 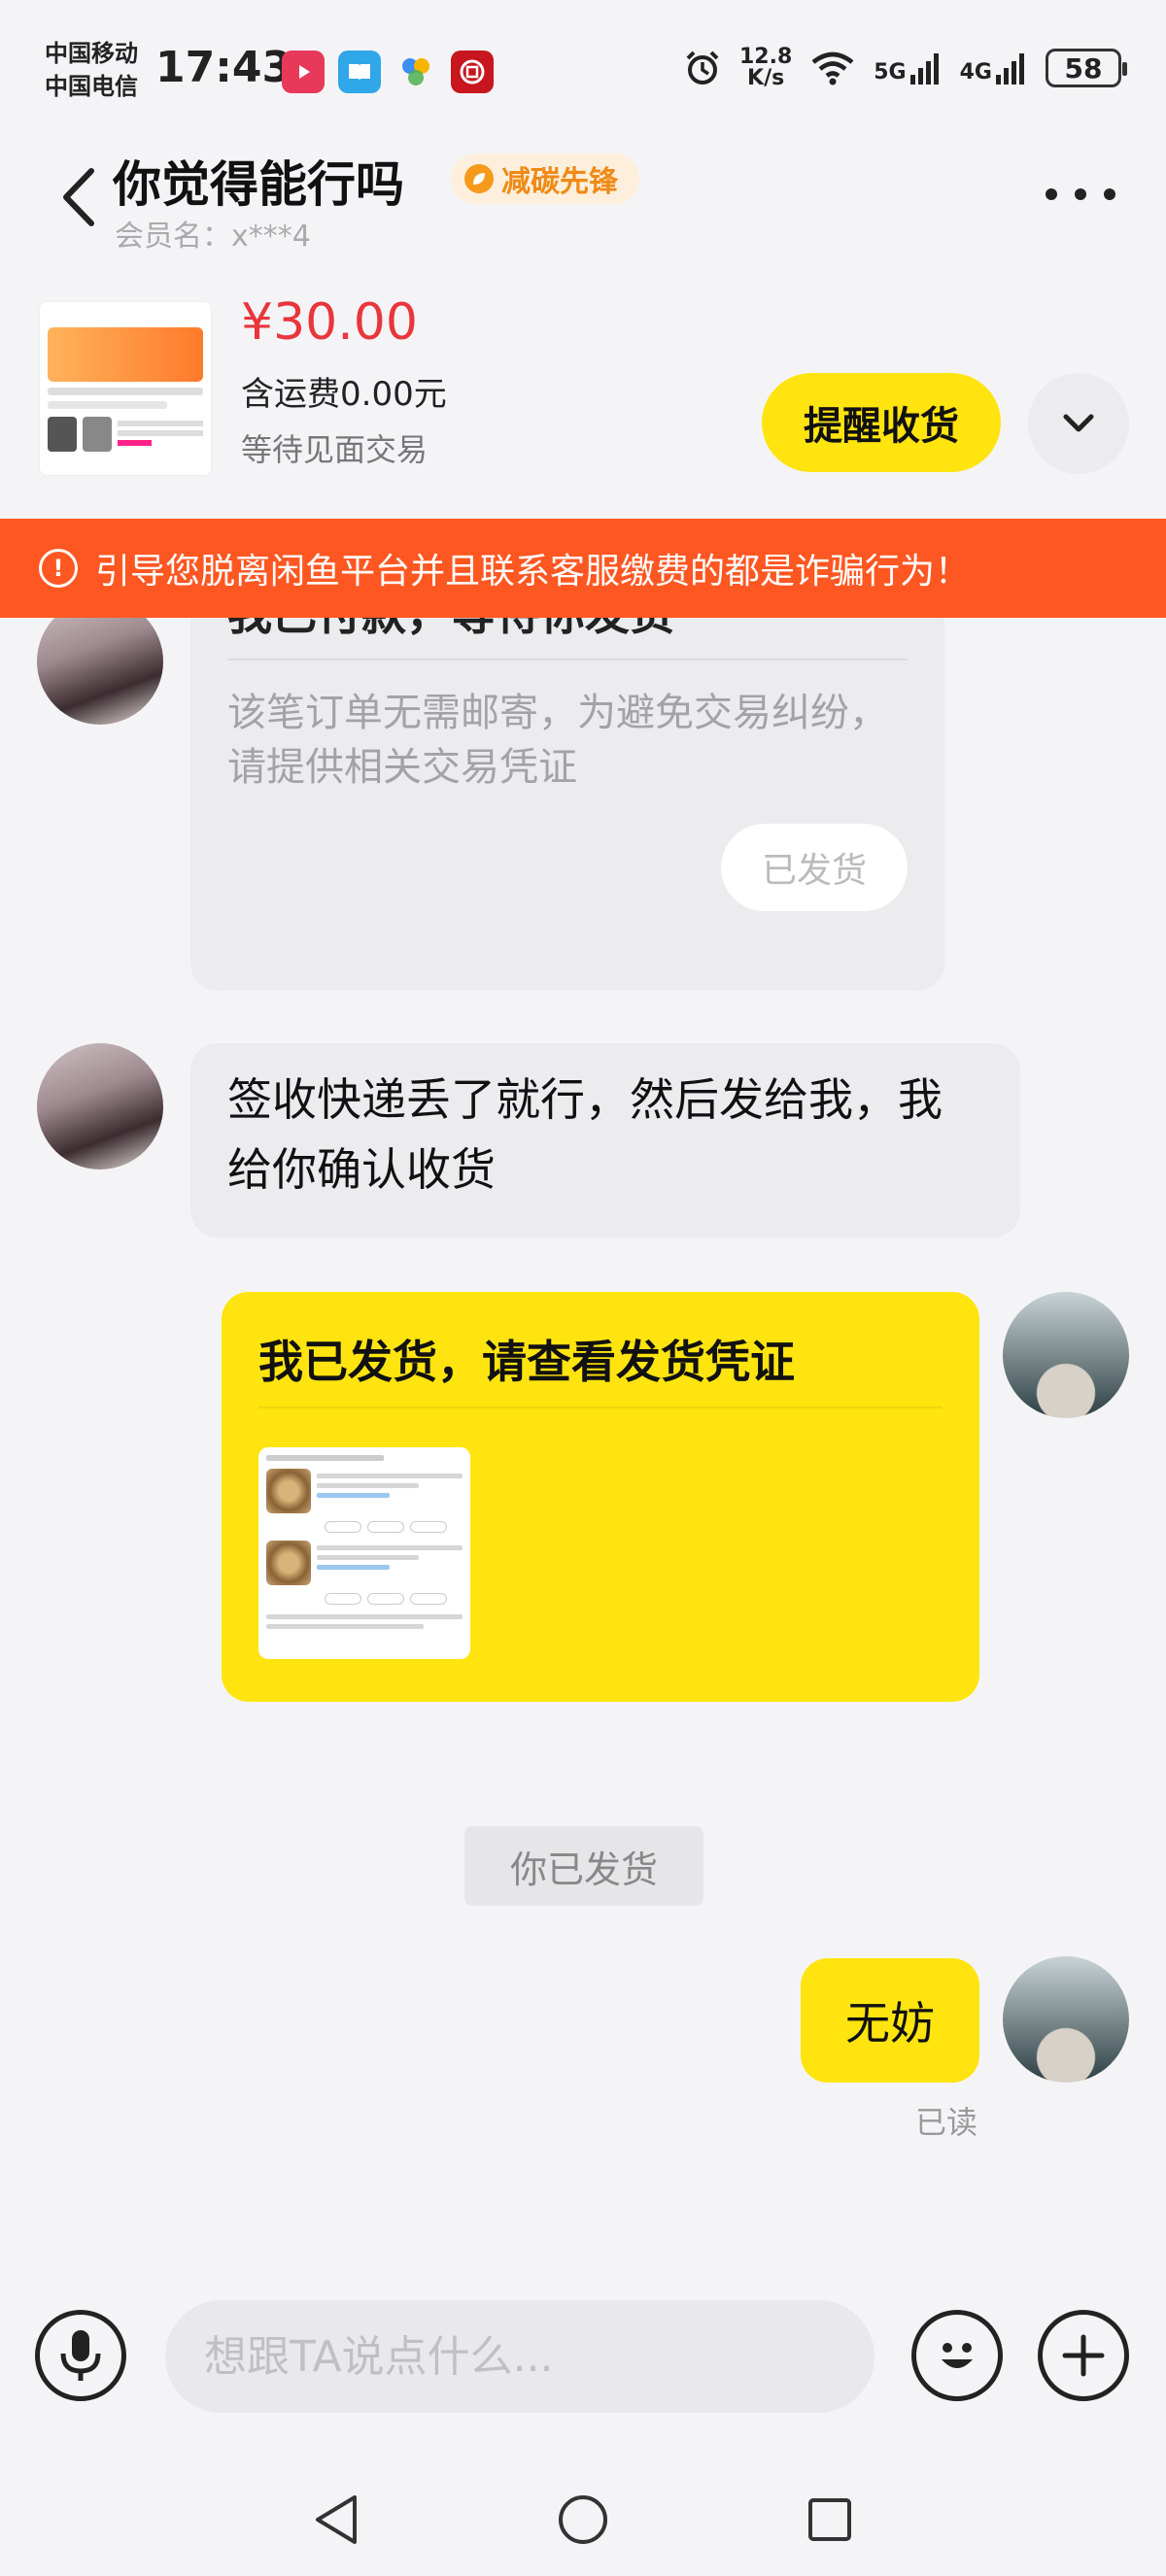 What do you see at coordinates (583, 401) in the screenshot?
I see `order-summary: ¥30.00 含运费0.00元 等待见面交易 提醒收货` at bounding box center [583, 401].